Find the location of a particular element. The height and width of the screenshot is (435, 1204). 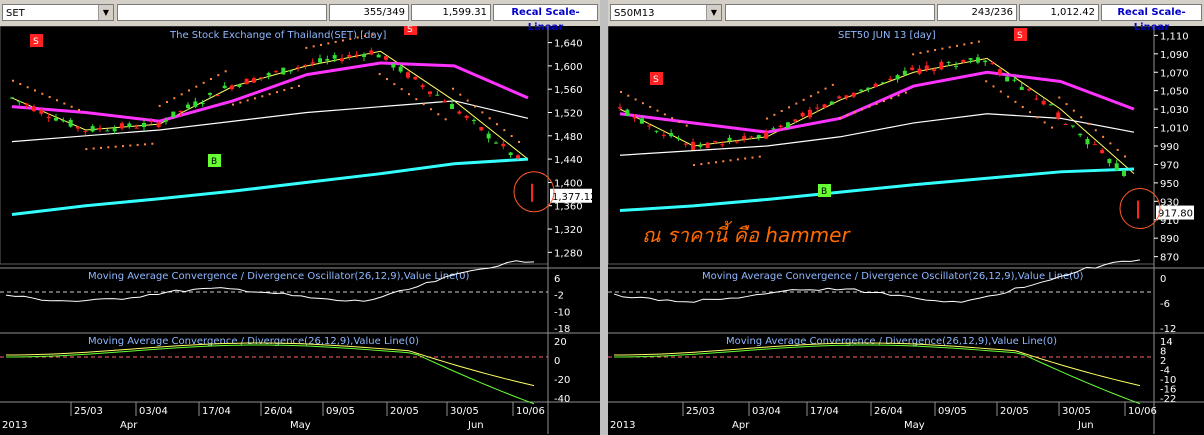

symbol-select: S50M13 ▼ is located at coordinates (666, 12).